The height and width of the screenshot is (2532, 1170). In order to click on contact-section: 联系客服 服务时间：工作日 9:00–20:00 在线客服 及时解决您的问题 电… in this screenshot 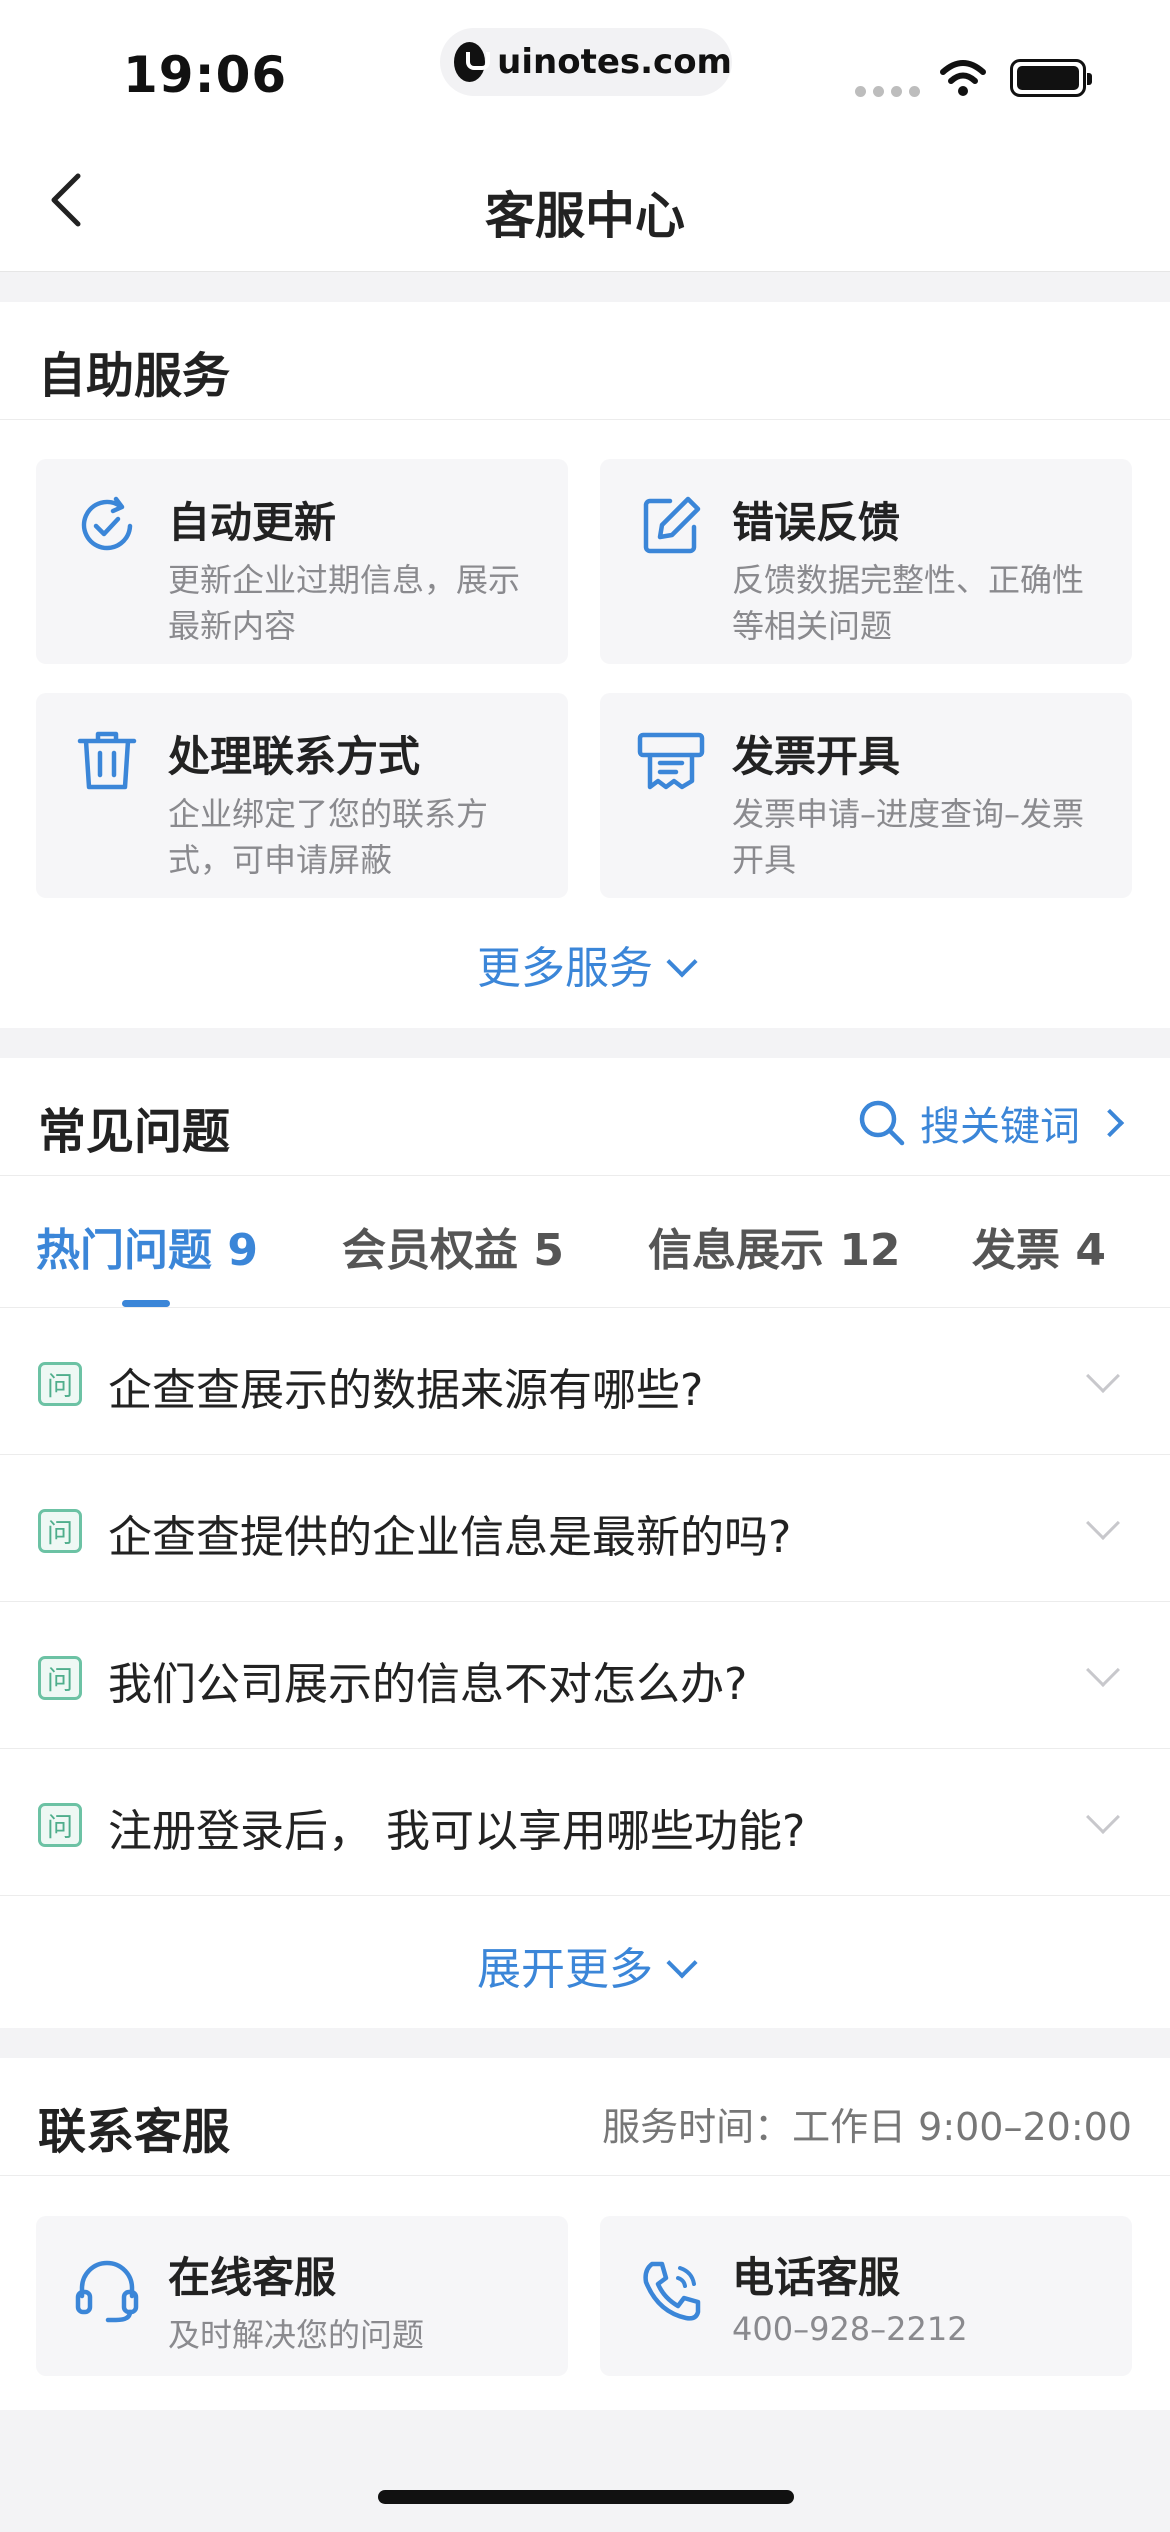, I will do `click(585, 2234)`.